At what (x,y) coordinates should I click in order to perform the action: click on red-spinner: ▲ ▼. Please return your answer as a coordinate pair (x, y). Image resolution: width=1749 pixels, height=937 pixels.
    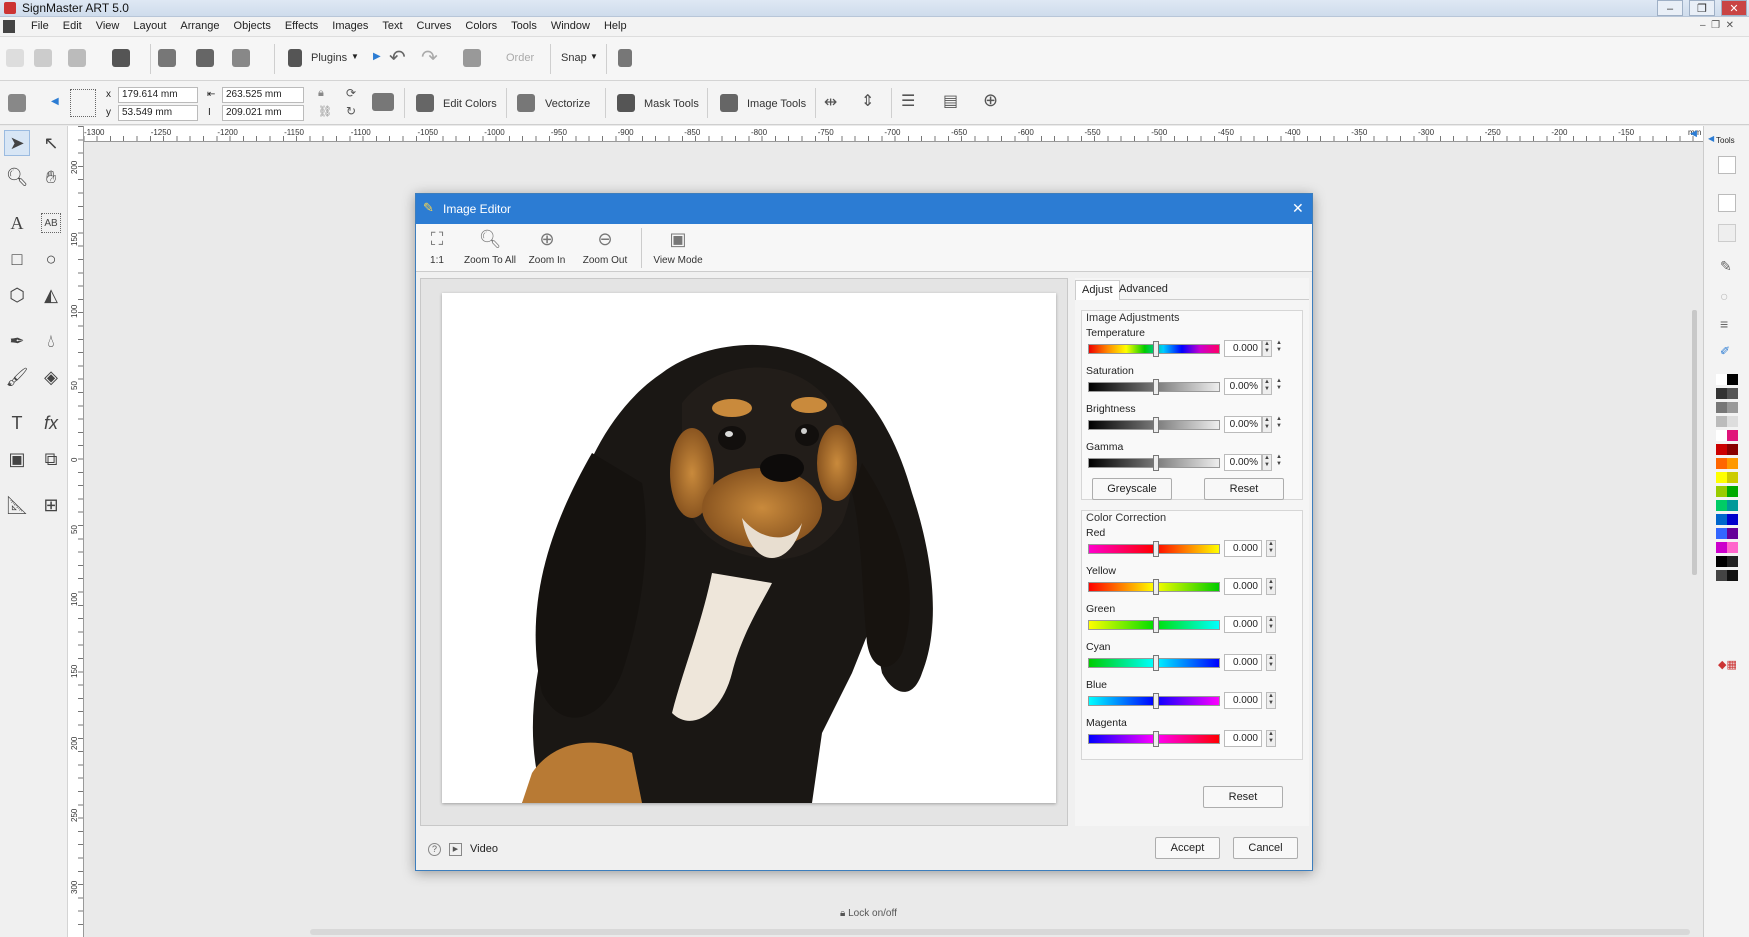
    Looking at the image, I should click on (1271, 548).